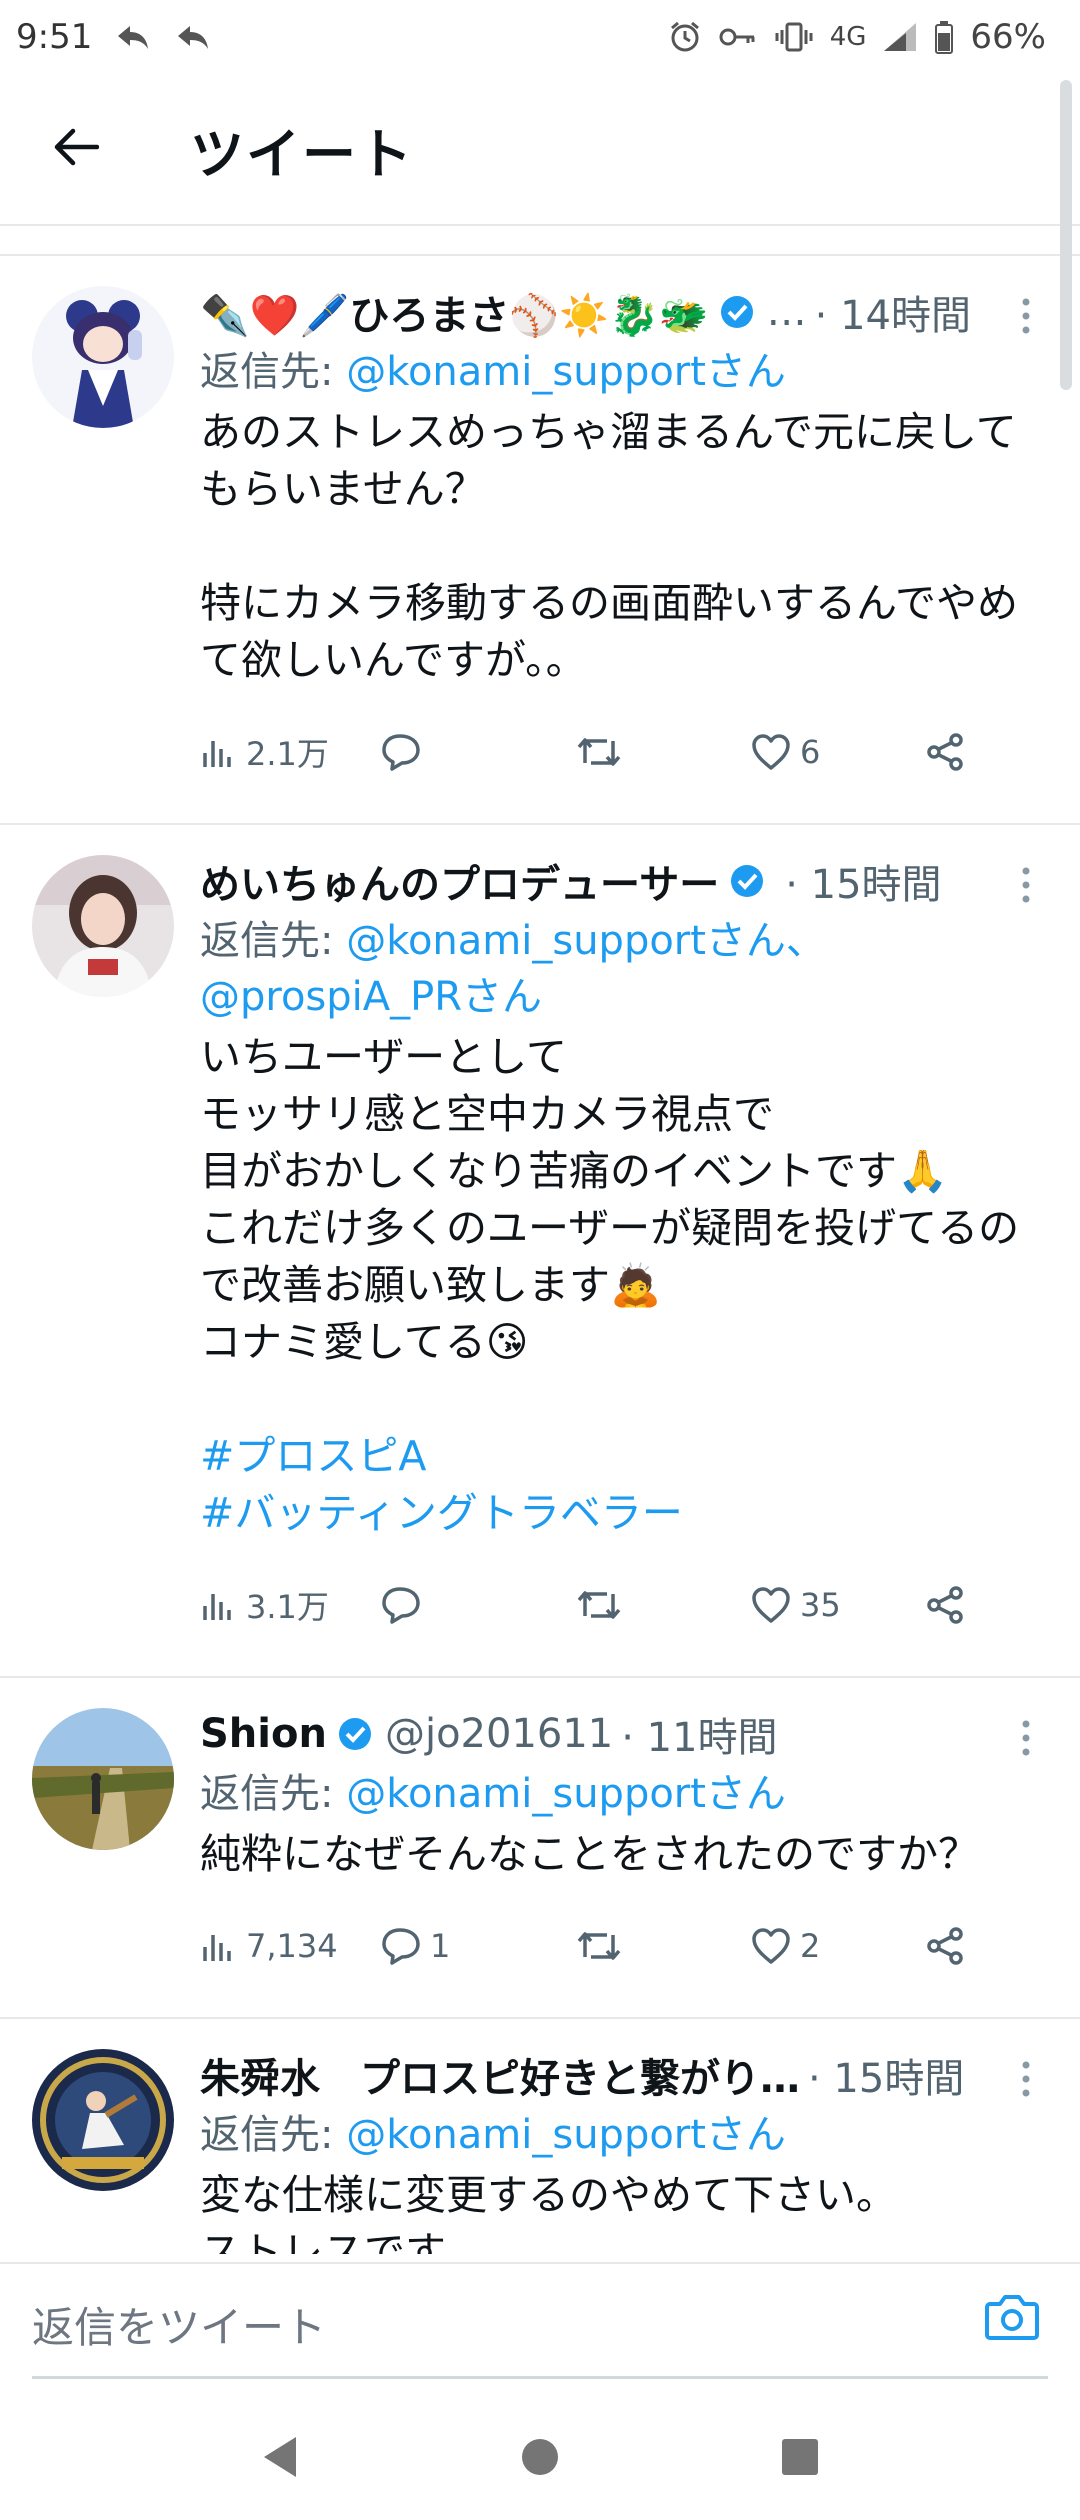  Describe the element at coordinates (454, 312) in the screenshot. I see `display-name: ✒️❤️🖊️ひろまさ⚾️☀️🐉🐲` at that location.